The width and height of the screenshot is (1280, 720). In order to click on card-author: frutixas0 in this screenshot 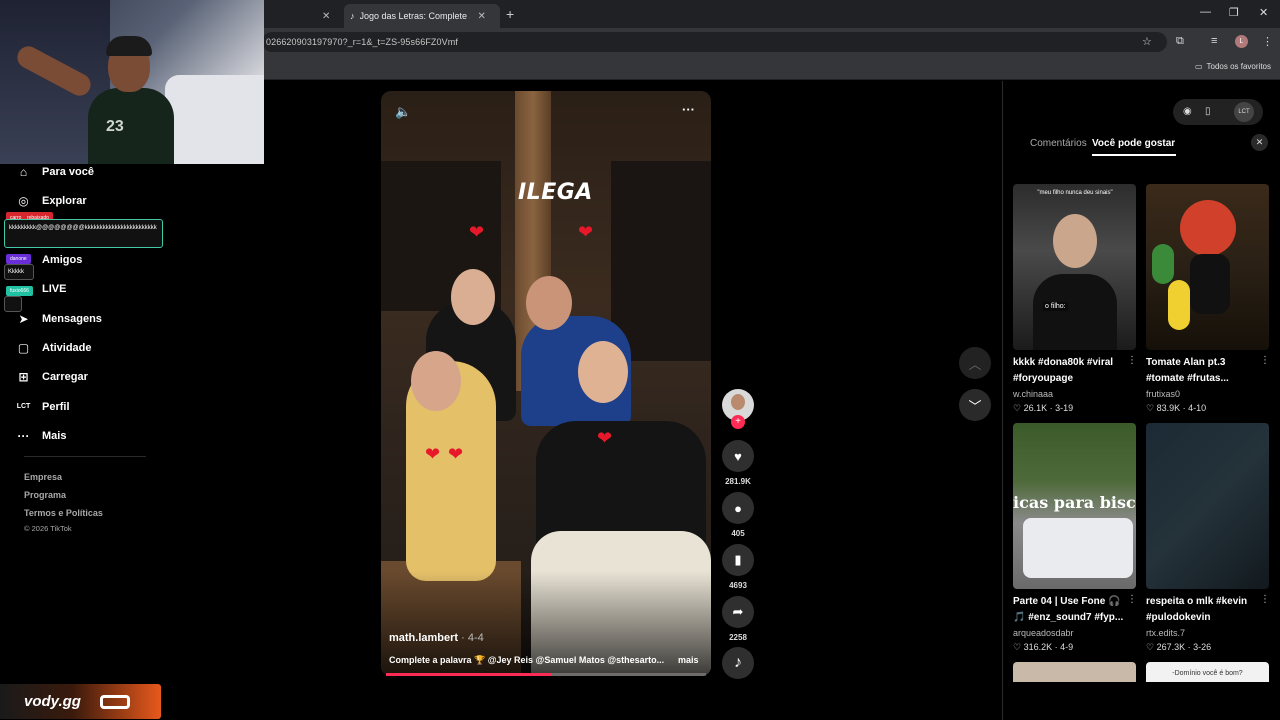, I will do `click(1163, 394)`.